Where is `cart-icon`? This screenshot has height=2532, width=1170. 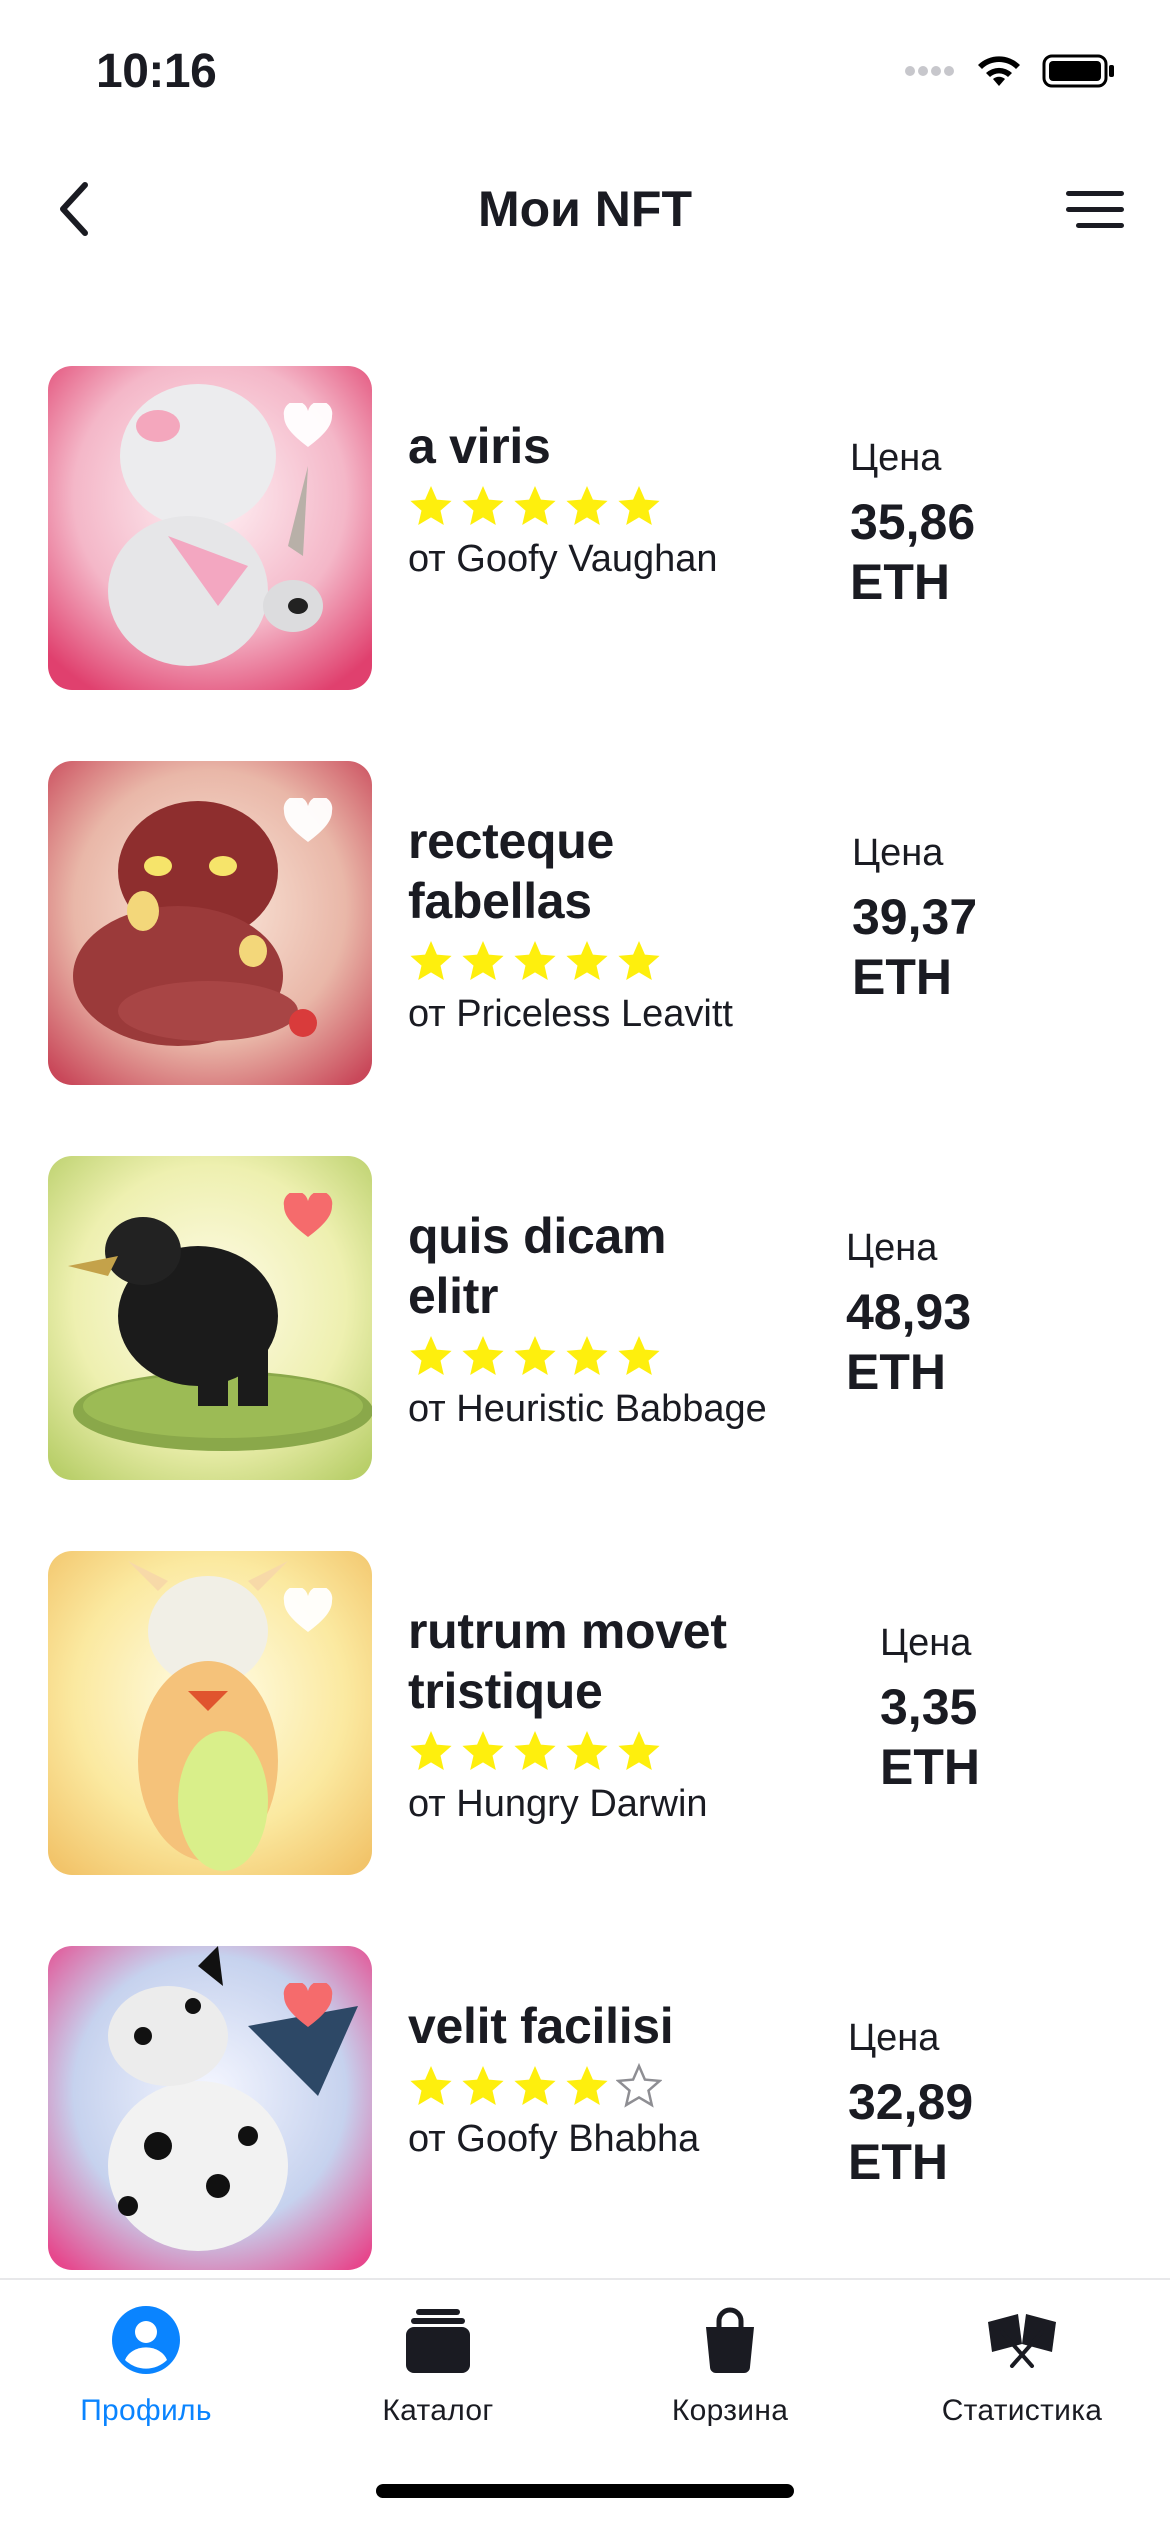 cart-icon is located at coordinates (730, 2340).